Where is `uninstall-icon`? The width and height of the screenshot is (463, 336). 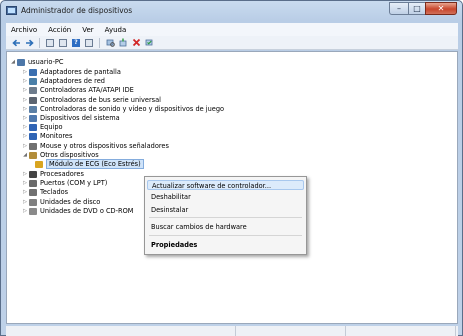
uninstall-icon is located at coordinates (136, 43).